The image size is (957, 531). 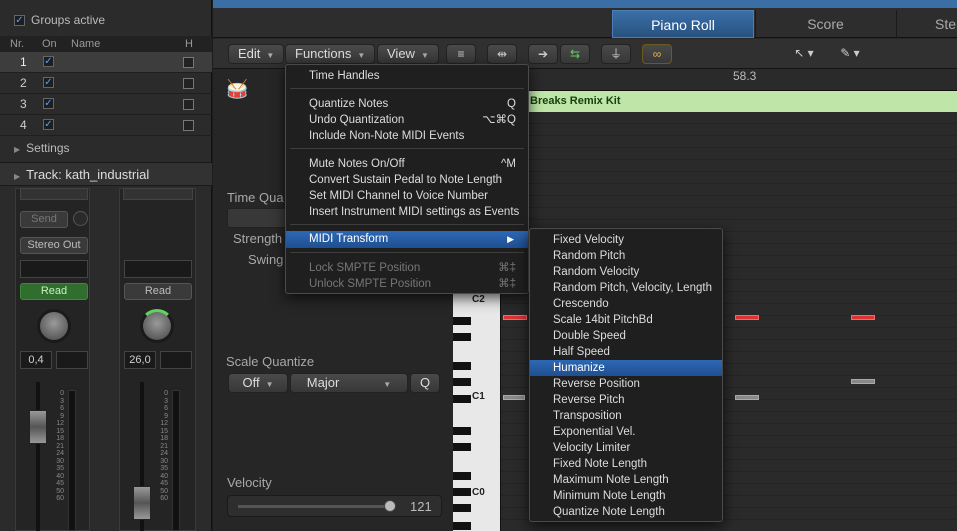 What do you see at coordinates (106, 83) in the screenshot?
I see `track-list-row: 2 ✓` at bounding box center [106, 83].